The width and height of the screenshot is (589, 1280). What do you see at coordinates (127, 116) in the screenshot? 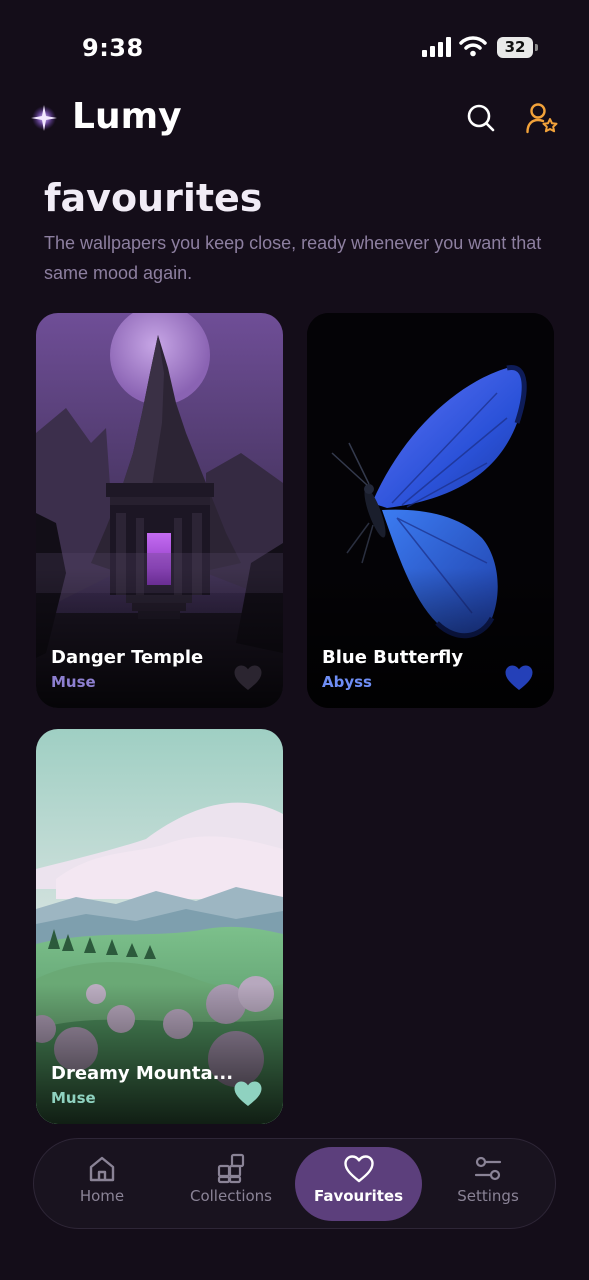
I see `app-logo-text: Lumy` at bounding box center [127, 116].